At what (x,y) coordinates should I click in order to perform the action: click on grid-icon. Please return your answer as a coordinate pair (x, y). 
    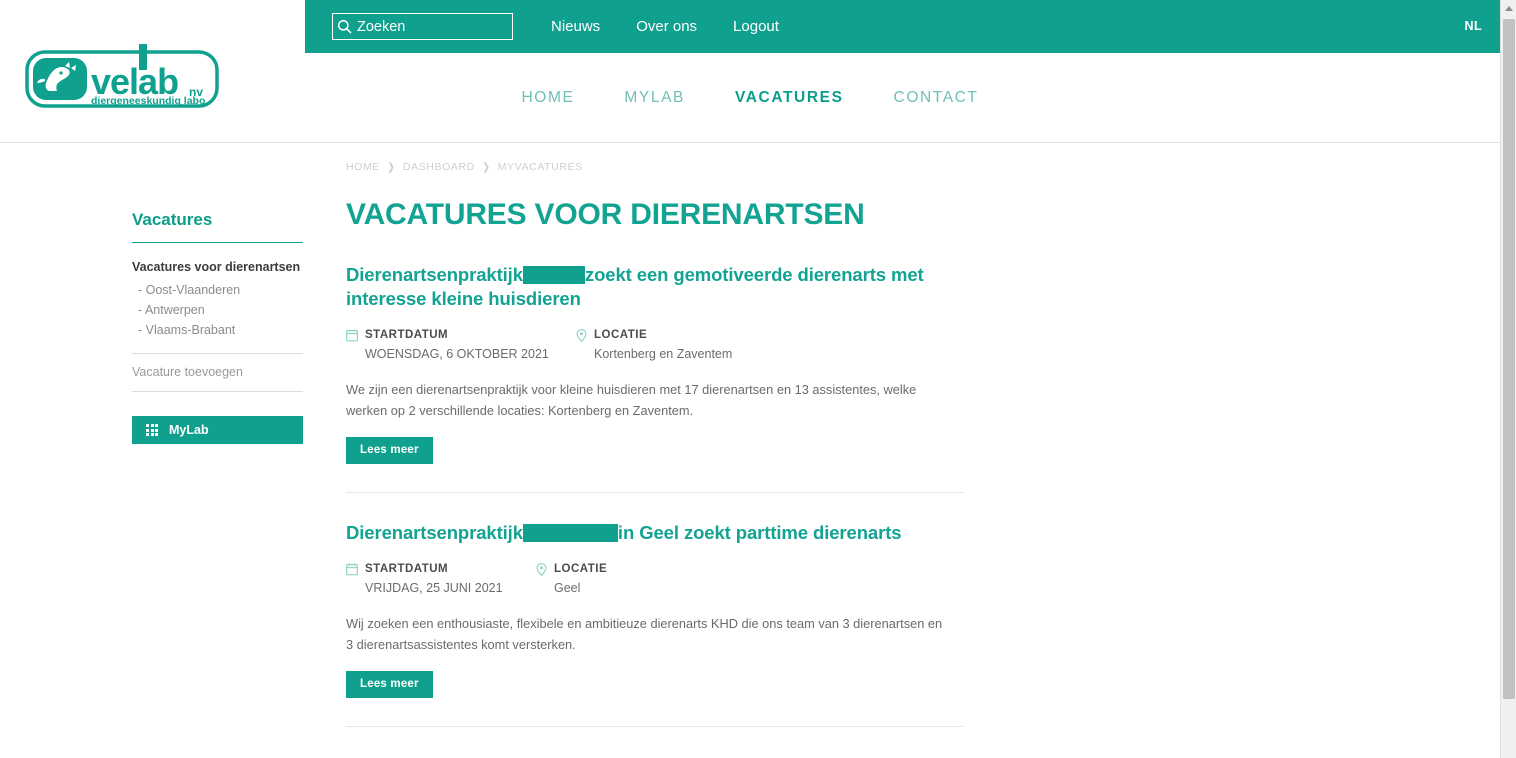
    Looking at the image, I should click on (152, 430).